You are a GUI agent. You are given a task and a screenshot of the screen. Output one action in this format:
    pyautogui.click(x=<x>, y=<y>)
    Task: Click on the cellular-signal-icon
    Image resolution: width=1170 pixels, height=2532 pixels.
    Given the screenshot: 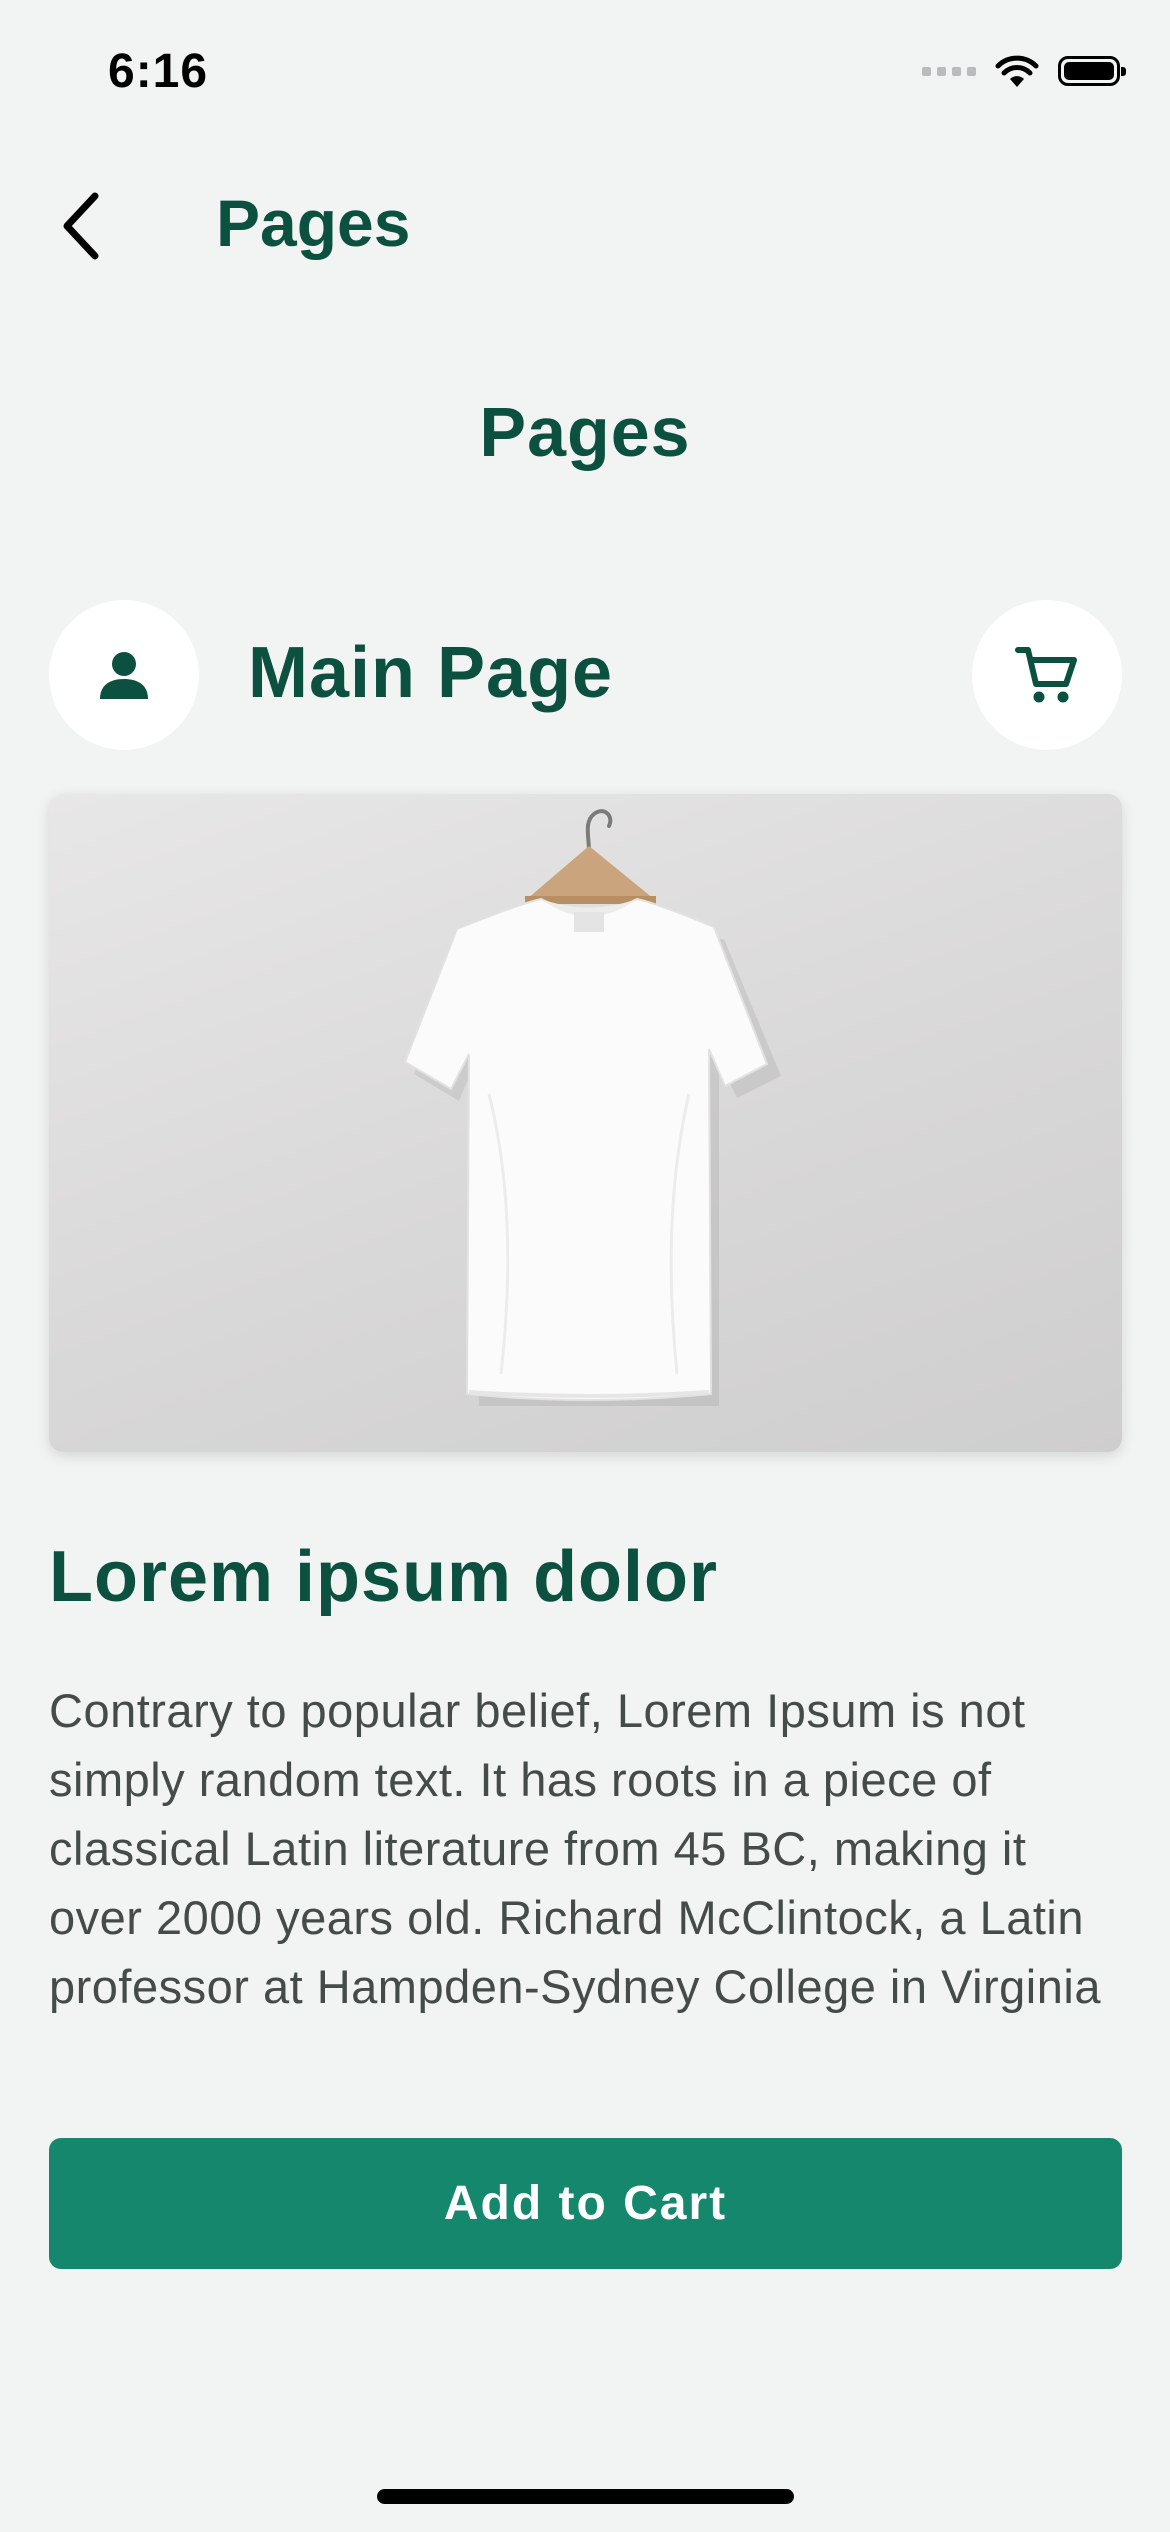 What is the action you would take?
    pyautogui.click(x=949, y=71)
    